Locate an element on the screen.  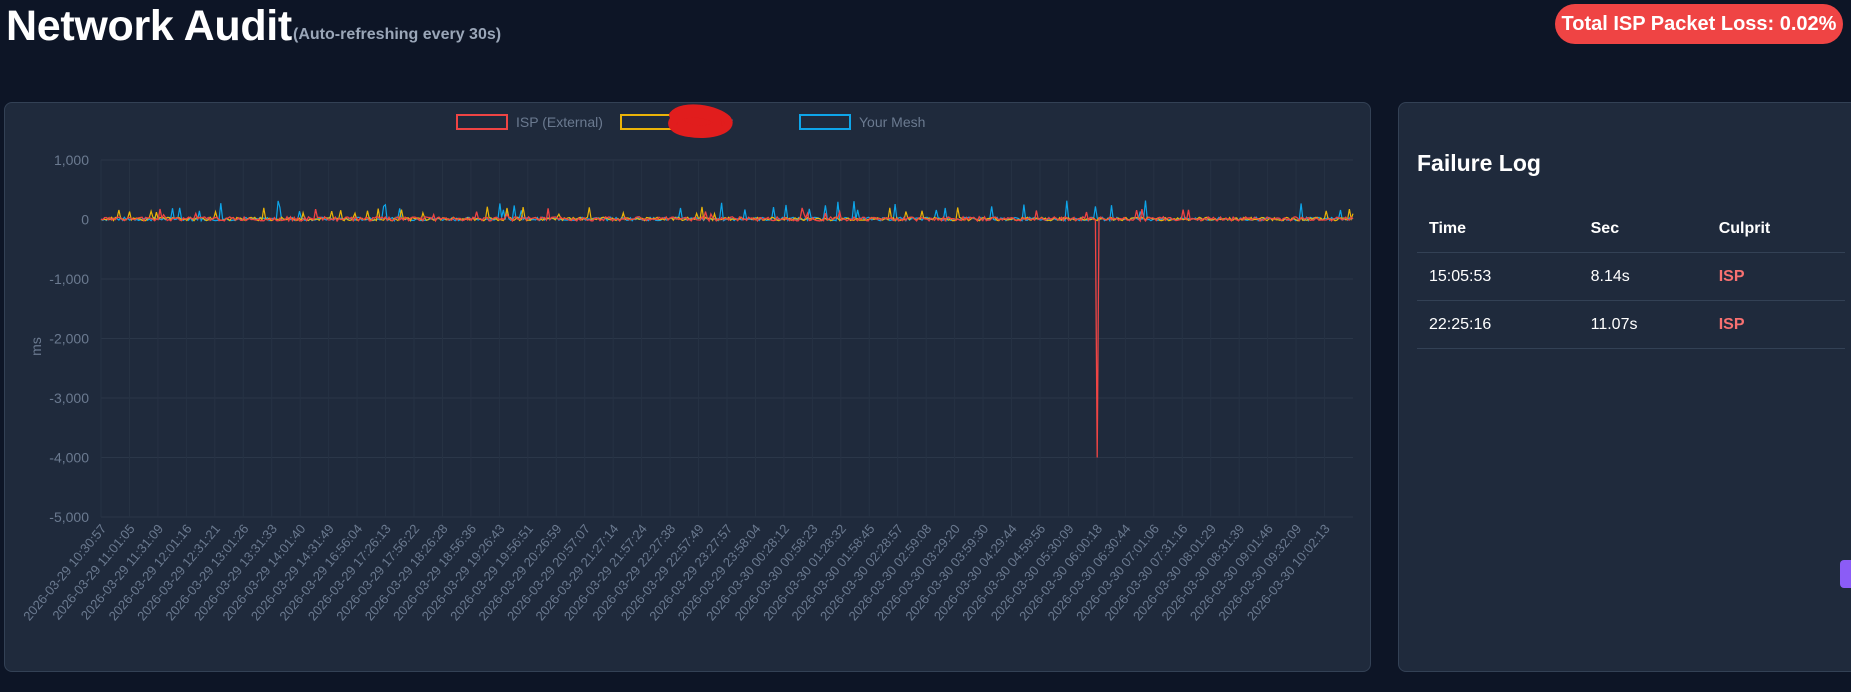
legend-label: ISP (External) is located at coordinates (559, 122).